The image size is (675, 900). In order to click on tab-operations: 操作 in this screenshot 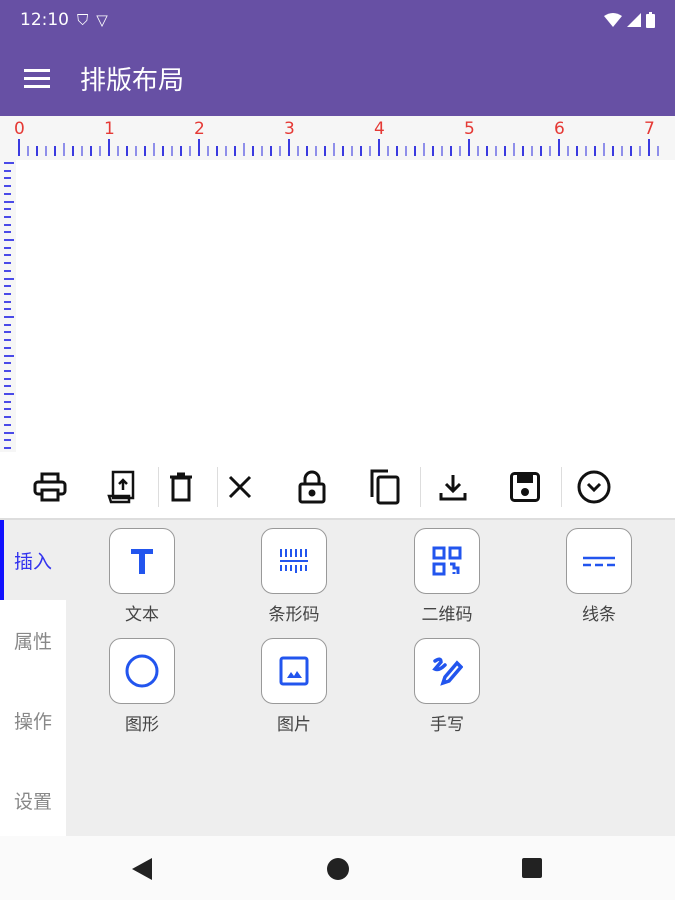, I will do `click(33, 720)`.